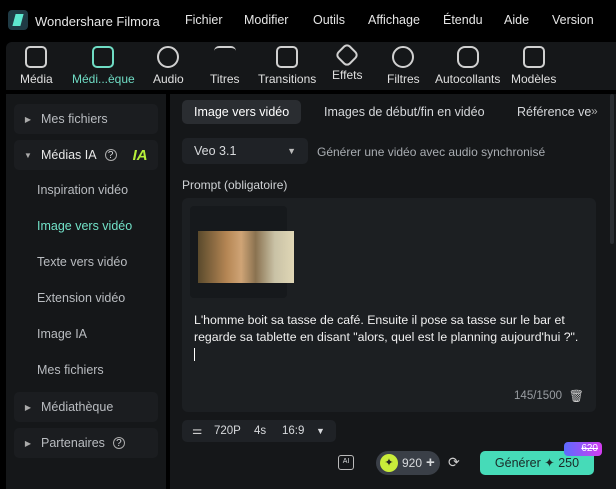 This screenshot has width=616, height=489. What do you see at coordinates (612, 169) in the screenshot?
I see `scrollbar` at bounding box center [612, 169].